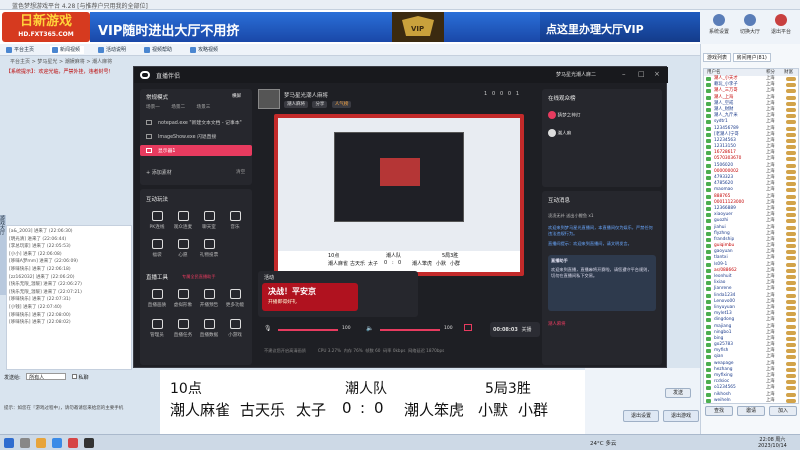  I want to click on user-name: 000000002, so click(726, 171).